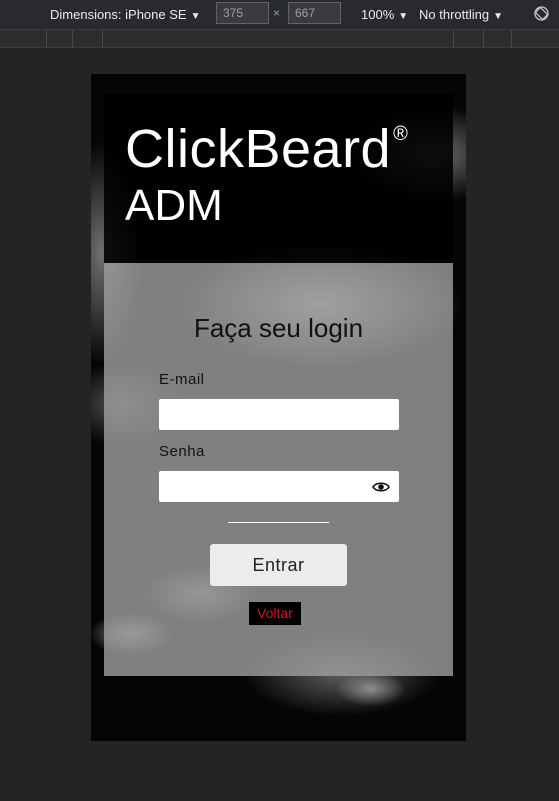  Describe the element at coordinates (279, 414) in the screenshot. I see `email-field` at that location.